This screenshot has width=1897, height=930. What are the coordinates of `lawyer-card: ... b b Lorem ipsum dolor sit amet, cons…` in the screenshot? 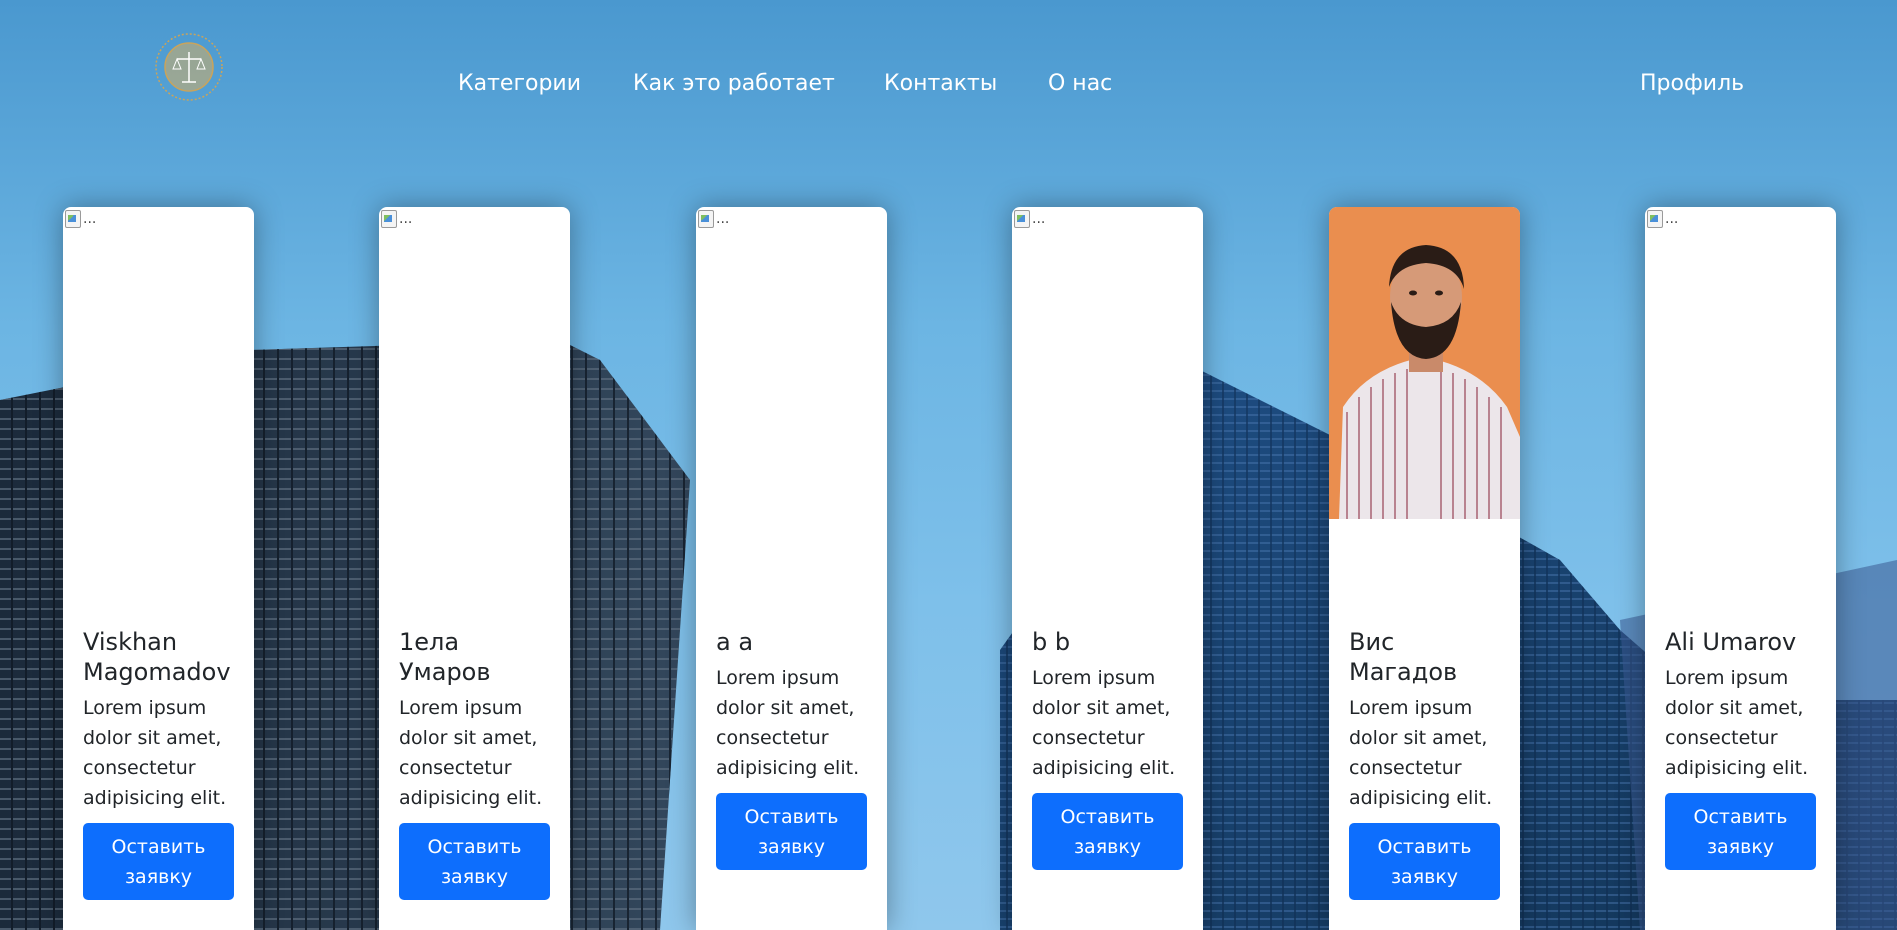 It's located at (1107, 568).